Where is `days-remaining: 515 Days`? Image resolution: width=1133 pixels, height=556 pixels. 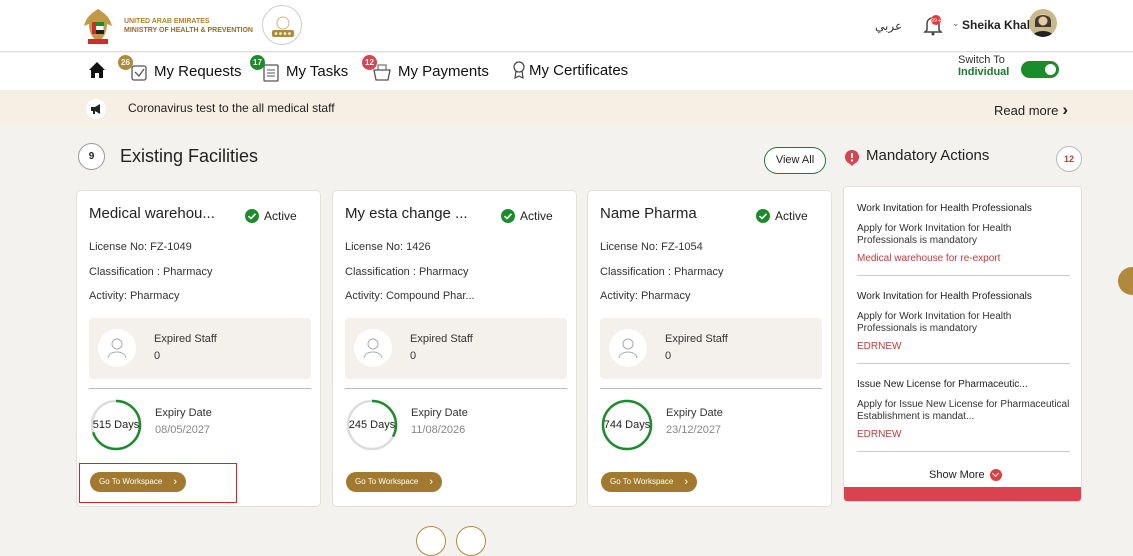 days-remaining: 515 Days is located at coordinates (116, 425).